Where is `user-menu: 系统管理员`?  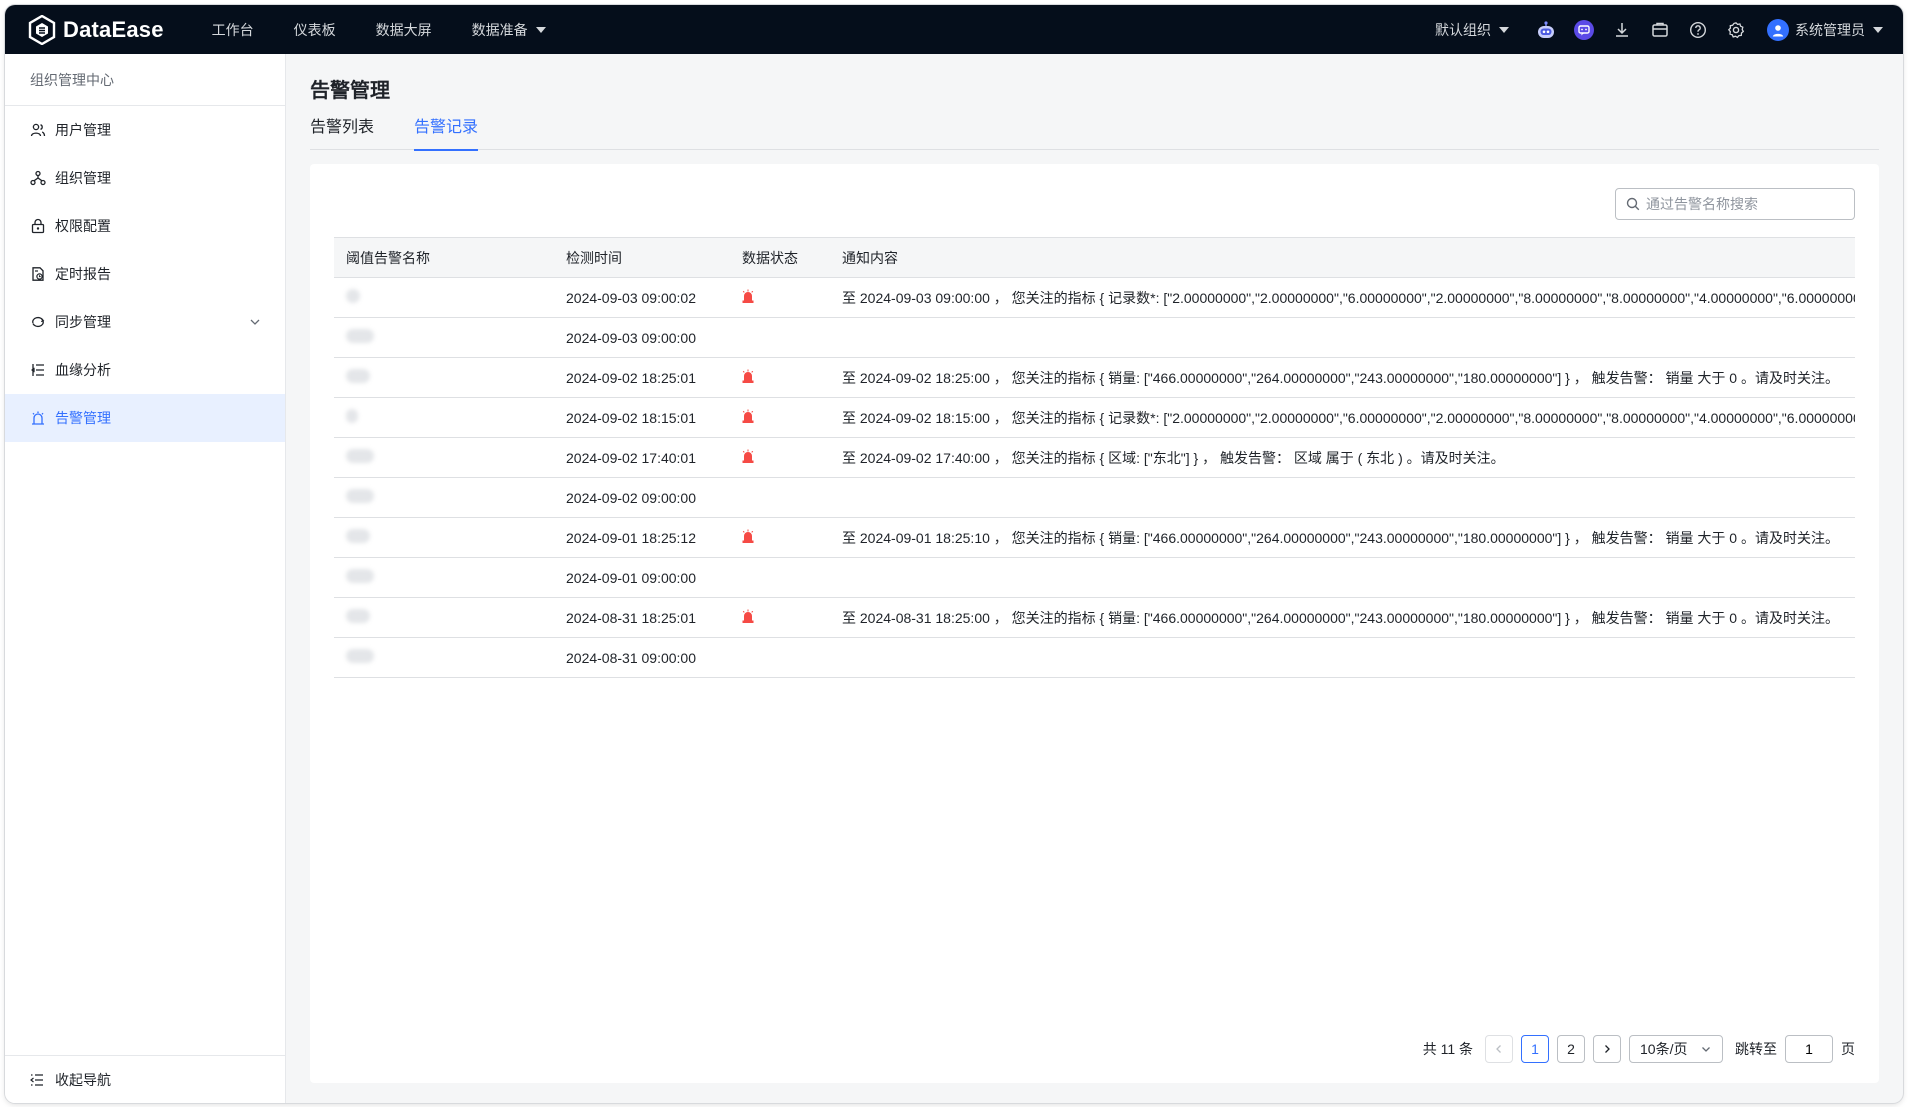 user-menu: 系统管理员 is located at coordinates (1825, 29).